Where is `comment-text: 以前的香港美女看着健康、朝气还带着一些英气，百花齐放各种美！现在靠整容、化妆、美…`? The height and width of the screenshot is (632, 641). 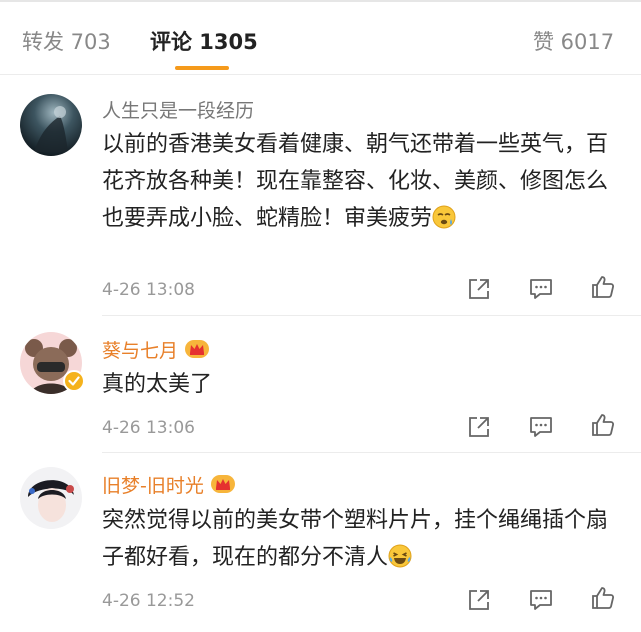 comment-text: 以前的香港美女看着健康、朝气还带着一些英气，百花齐放各种美！现在靠整容、化妆、美… is located at coordinates (362, 183).